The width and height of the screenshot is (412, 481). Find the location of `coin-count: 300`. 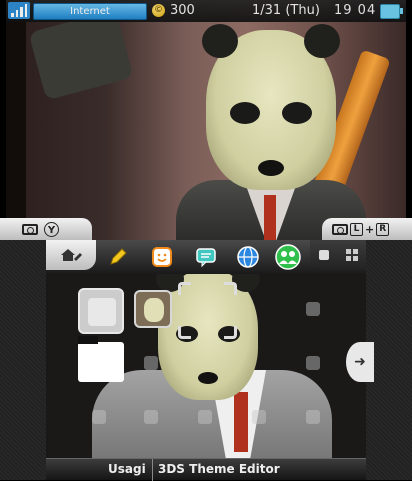

coin-count: 300 is located at coordinates (182, 10).